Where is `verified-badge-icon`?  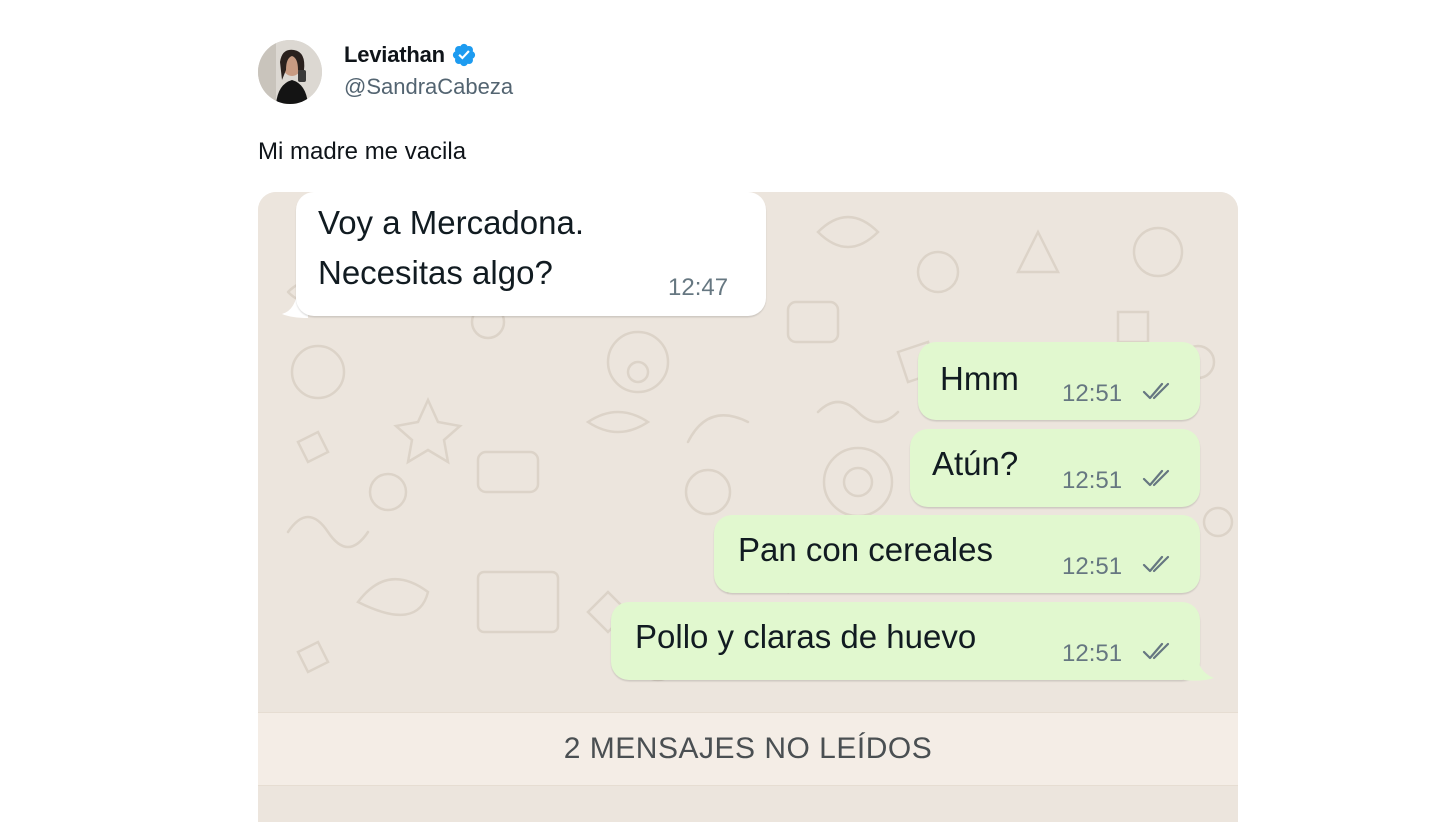
verified-badge-icon is located at coordinates (464, 55).